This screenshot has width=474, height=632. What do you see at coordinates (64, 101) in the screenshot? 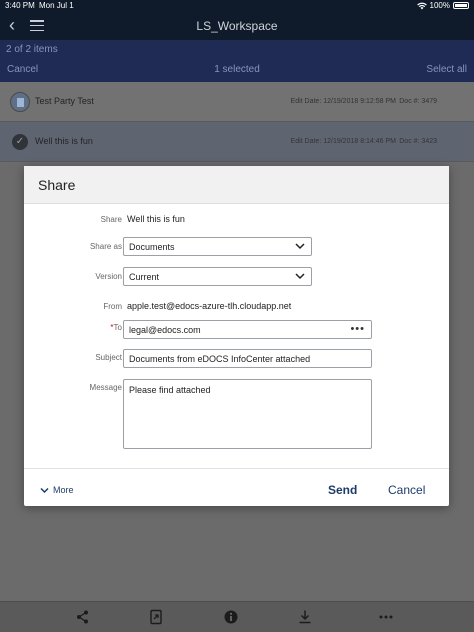
I see `document-name: Test Party Test` at bounding box center [64, 101].